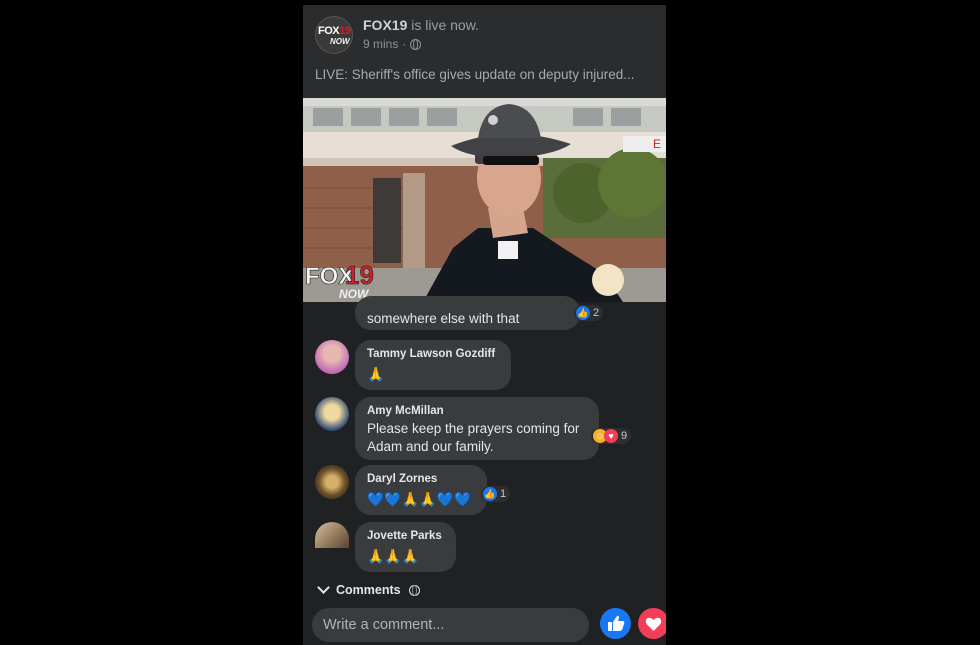 The width and height of the screenshot is (980, 645). I want to click on live-video-player: E FOX 19 NOW, so click(484, 200).